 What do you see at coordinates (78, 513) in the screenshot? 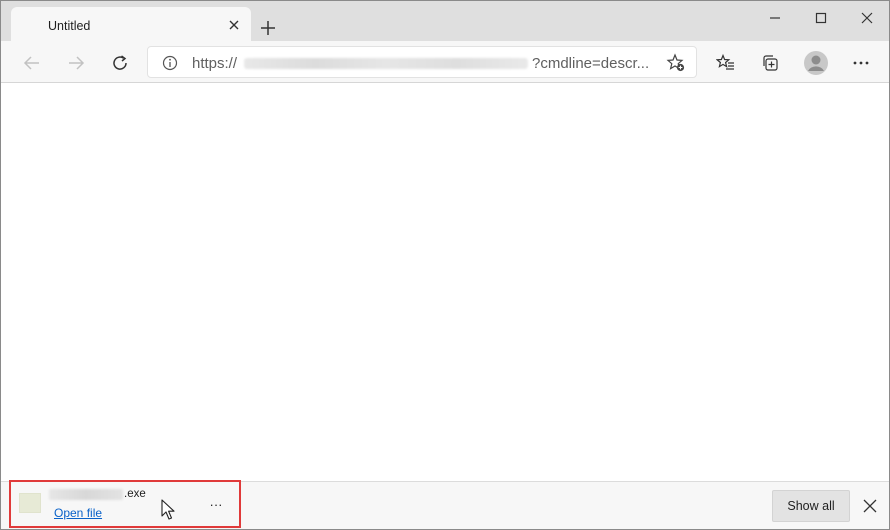
I see `open-file-link: Open file` at bounding box center [78, 513].